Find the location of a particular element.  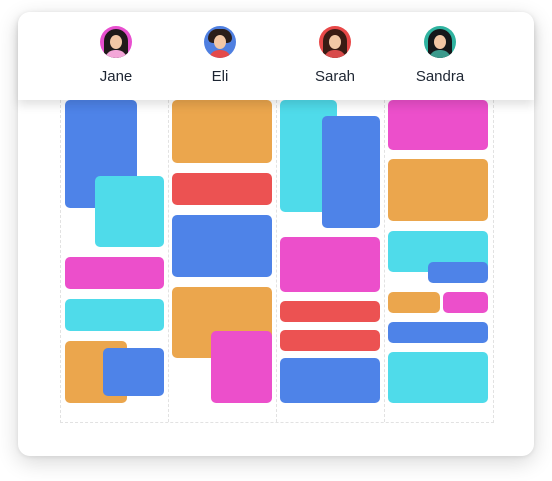

person-jane: Jane is located at coordinates (116, 55).